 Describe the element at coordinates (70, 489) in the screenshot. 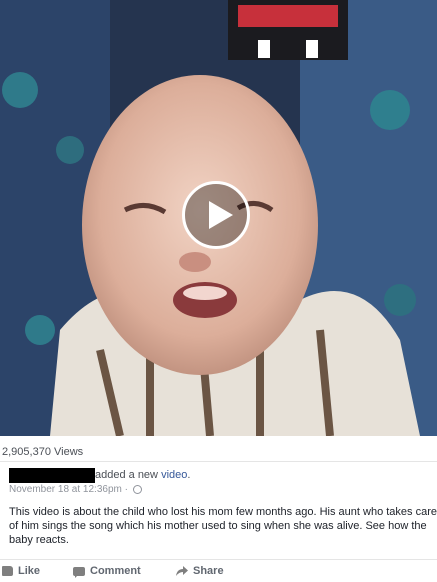

I see `timestamp-link: November 18 at 12:36pm ·` at that location.